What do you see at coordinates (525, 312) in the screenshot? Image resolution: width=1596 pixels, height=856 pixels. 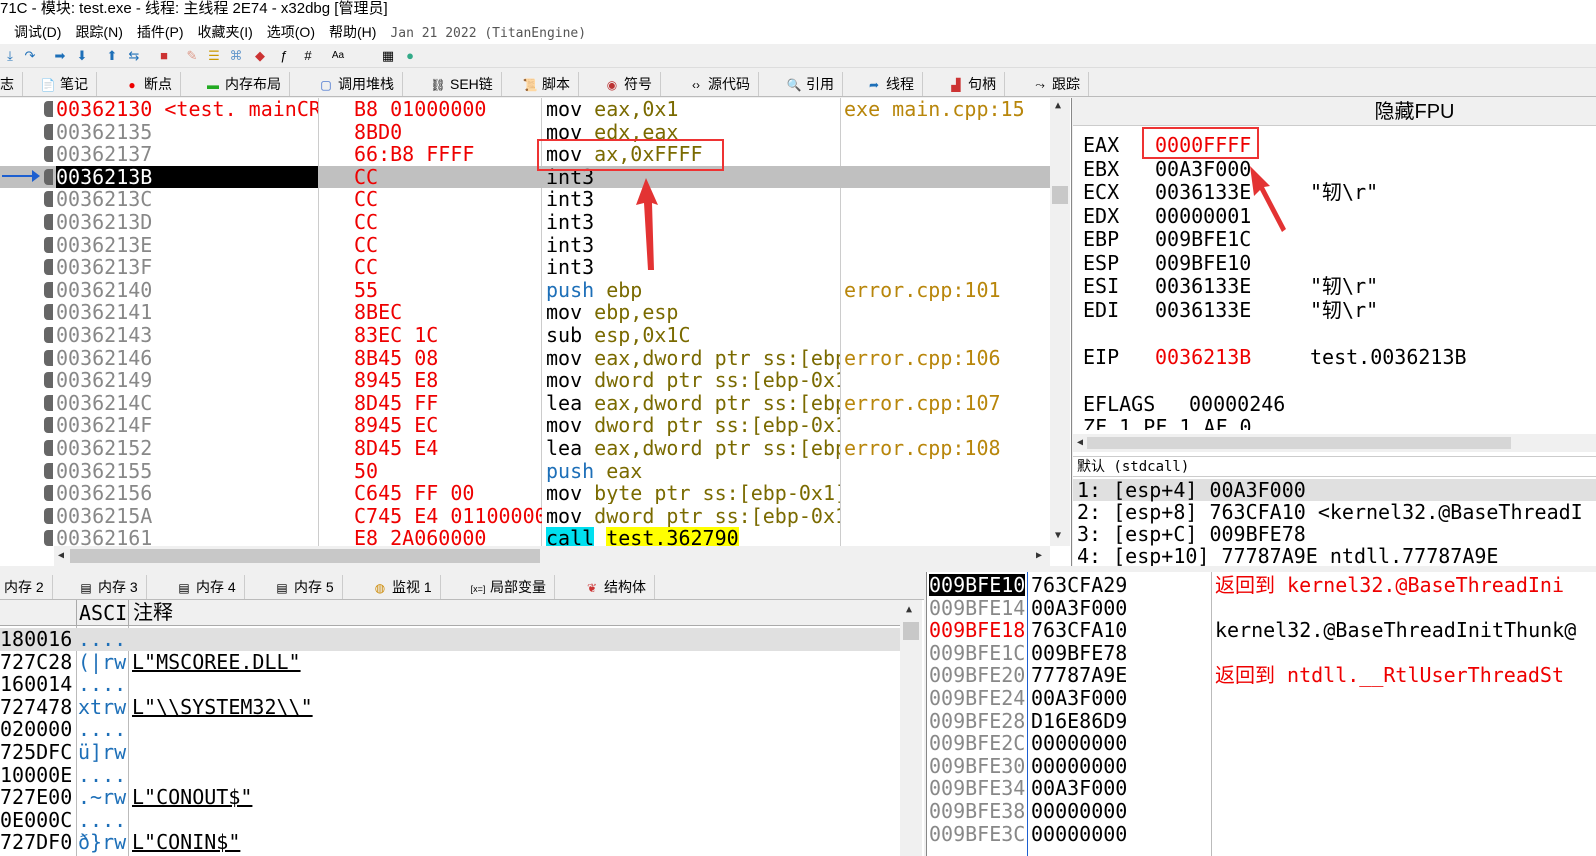 I see `disasm-row: 00362141 8BEC mov ebp,esp` at bounding box center [525, 312].